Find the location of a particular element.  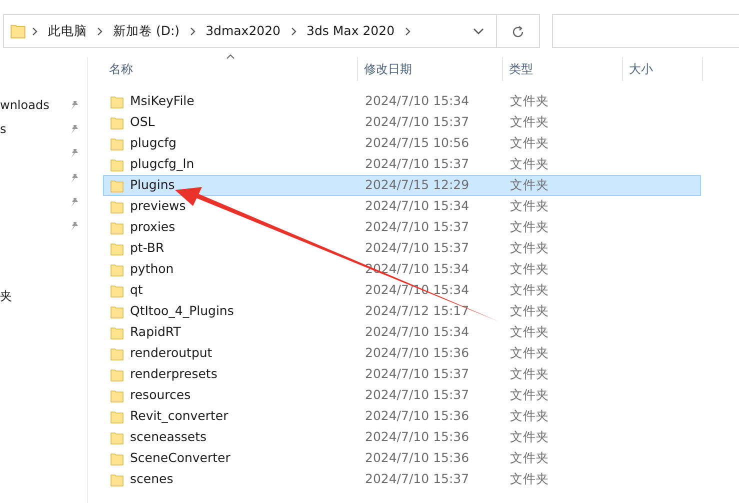

file-name: RapidRT is located at coordinates (155, 332).